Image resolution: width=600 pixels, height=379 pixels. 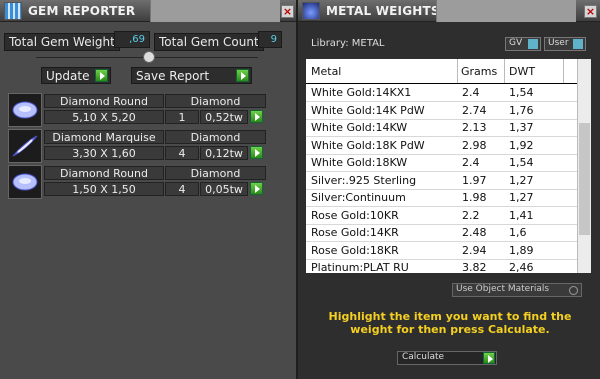 I want to click on metal-row: White Gold:18K PdW 2.98 1,92, so click(x=441, y=145).